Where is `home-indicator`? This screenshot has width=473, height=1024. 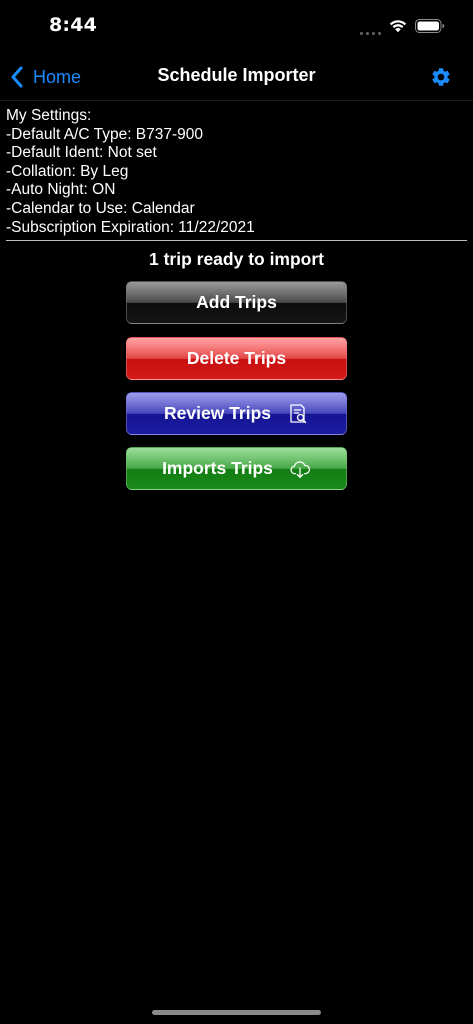
home-indicator is located at coordinates (236, 1012).